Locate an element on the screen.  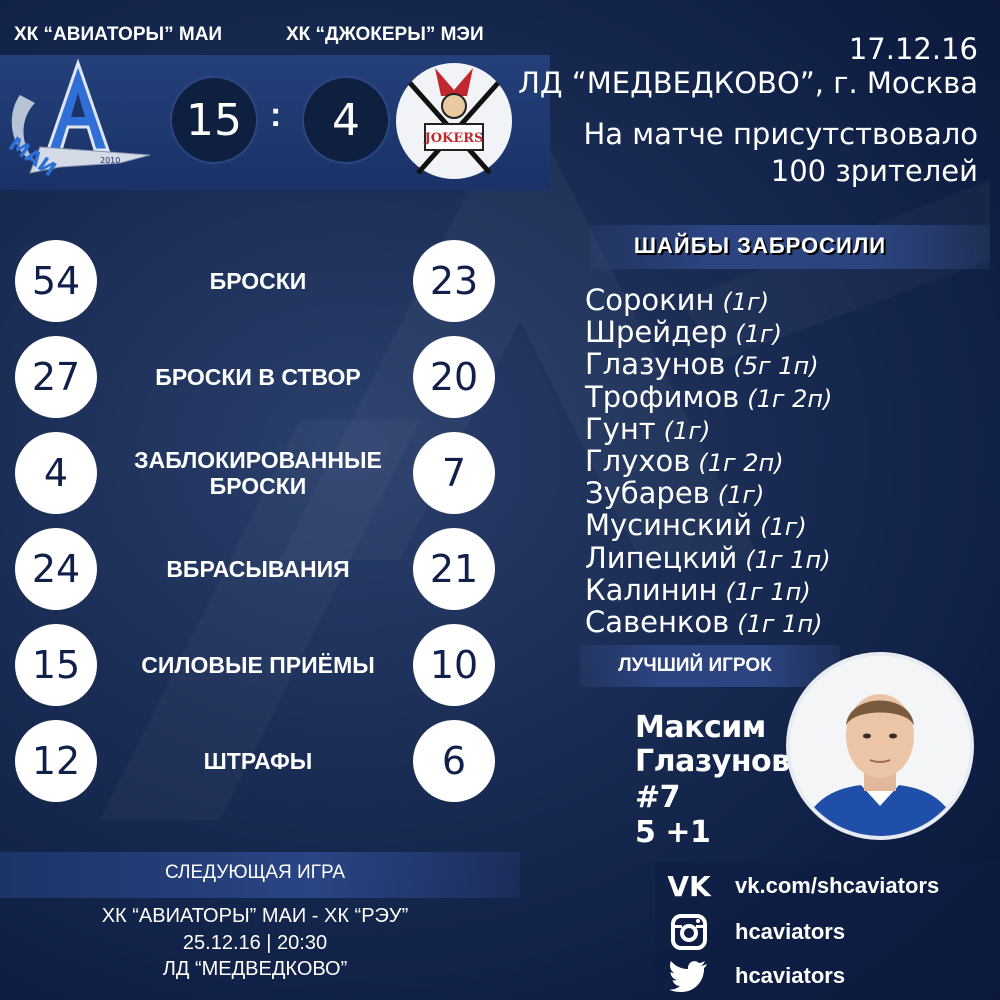
vk-icon: VK is located at coordinates (689, 886).